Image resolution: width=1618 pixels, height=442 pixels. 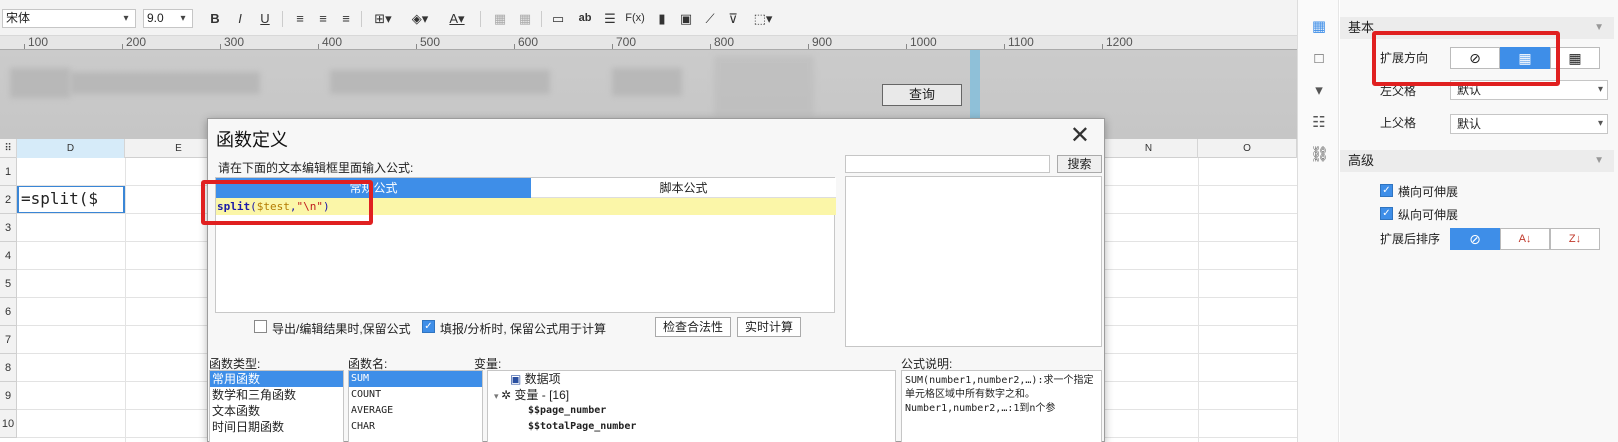 I want to click on v-expand-checkbox: ✓, so click(x=1386, y=213).